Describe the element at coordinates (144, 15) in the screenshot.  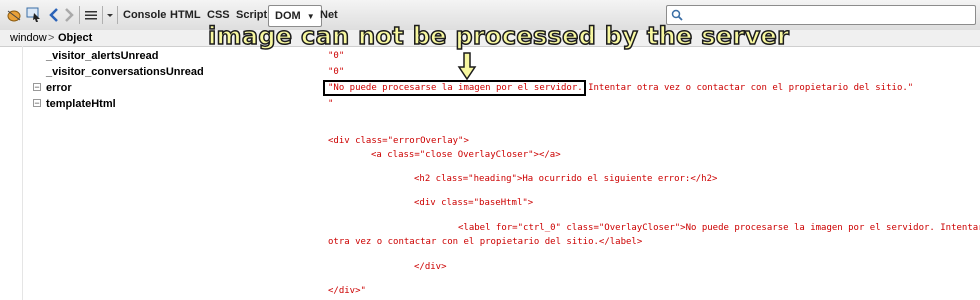
I see `tab-console: Console` at that location.